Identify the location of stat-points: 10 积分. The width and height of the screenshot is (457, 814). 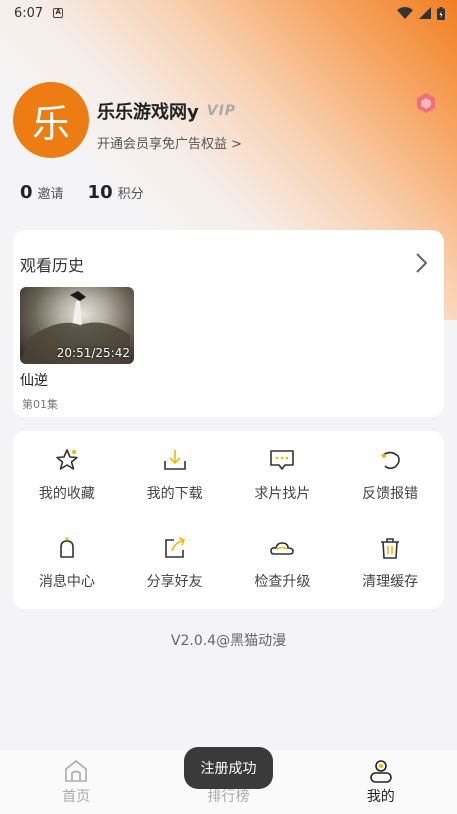
(116, 192).